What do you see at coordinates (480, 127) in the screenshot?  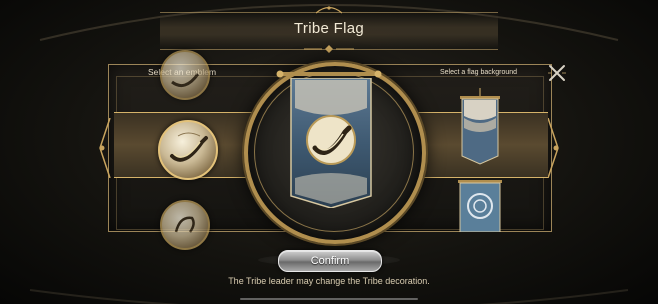 I see `flag-background-option-selected` at bounding box center [480, 127].